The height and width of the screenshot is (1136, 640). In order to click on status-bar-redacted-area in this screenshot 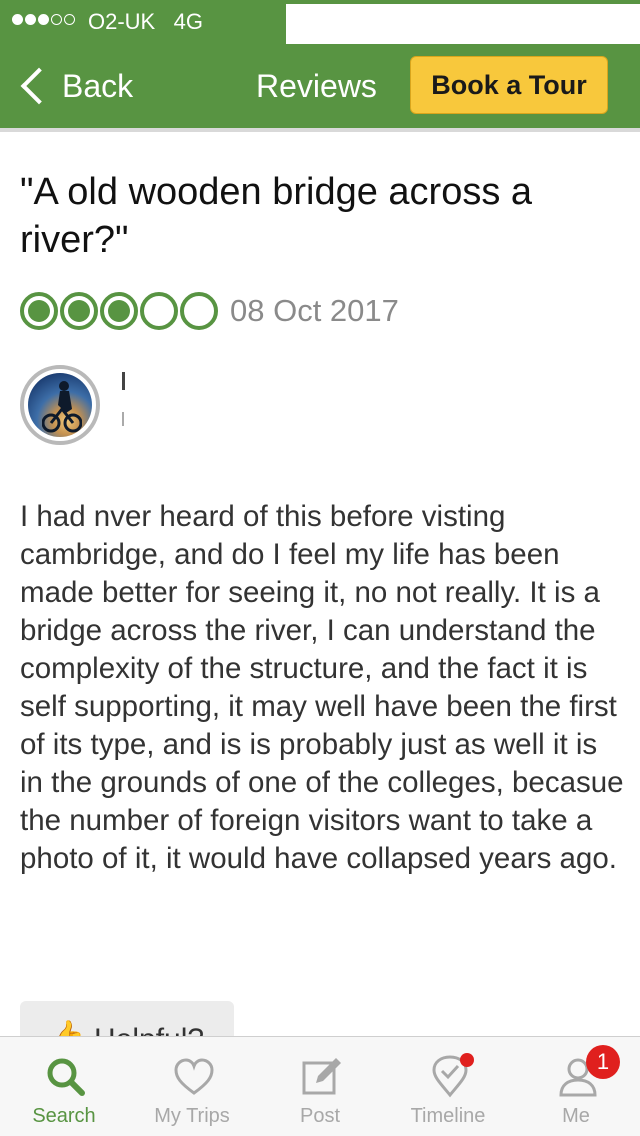, I will do `click(463, 24)`.